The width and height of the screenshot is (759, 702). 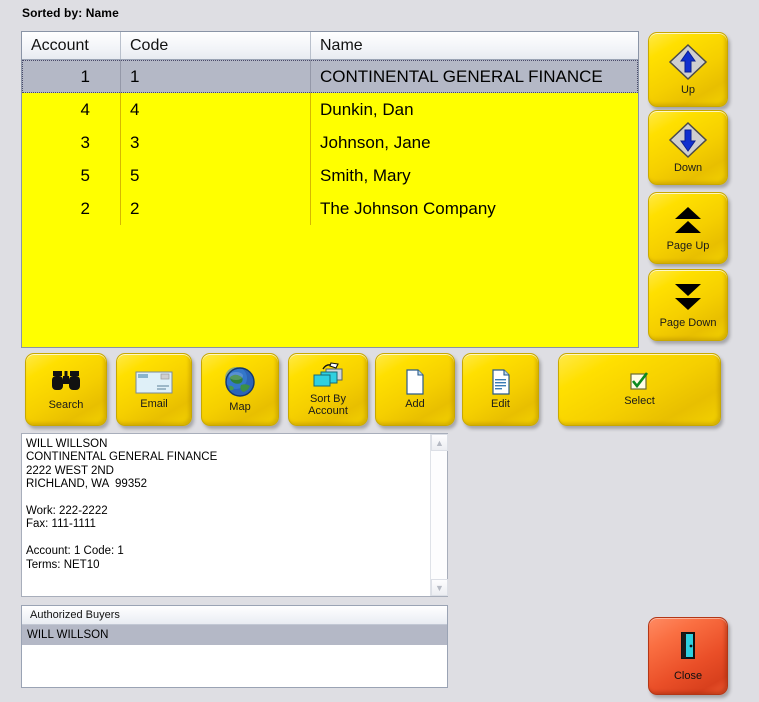 I want to click on green-checkbox-icon, so click(x=640, y=382).